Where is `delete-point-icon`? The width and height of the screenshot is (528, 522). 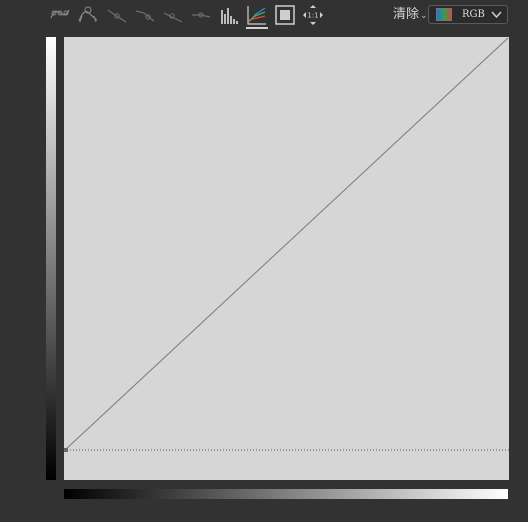
delete-point-icon is located at coordinates (201, 15).